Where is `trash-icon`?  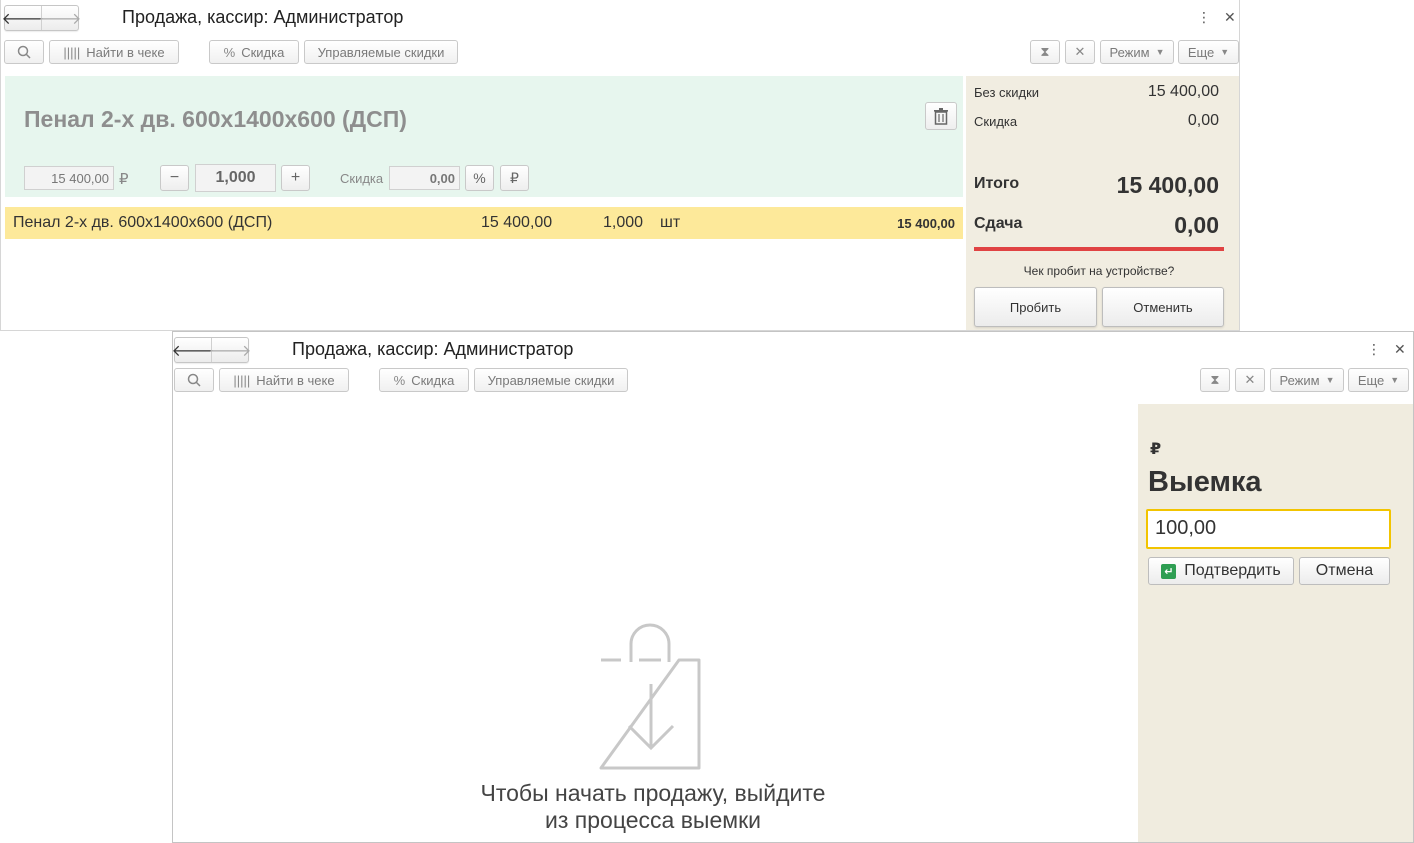 trash-icon is located at coordinates (941, 116).